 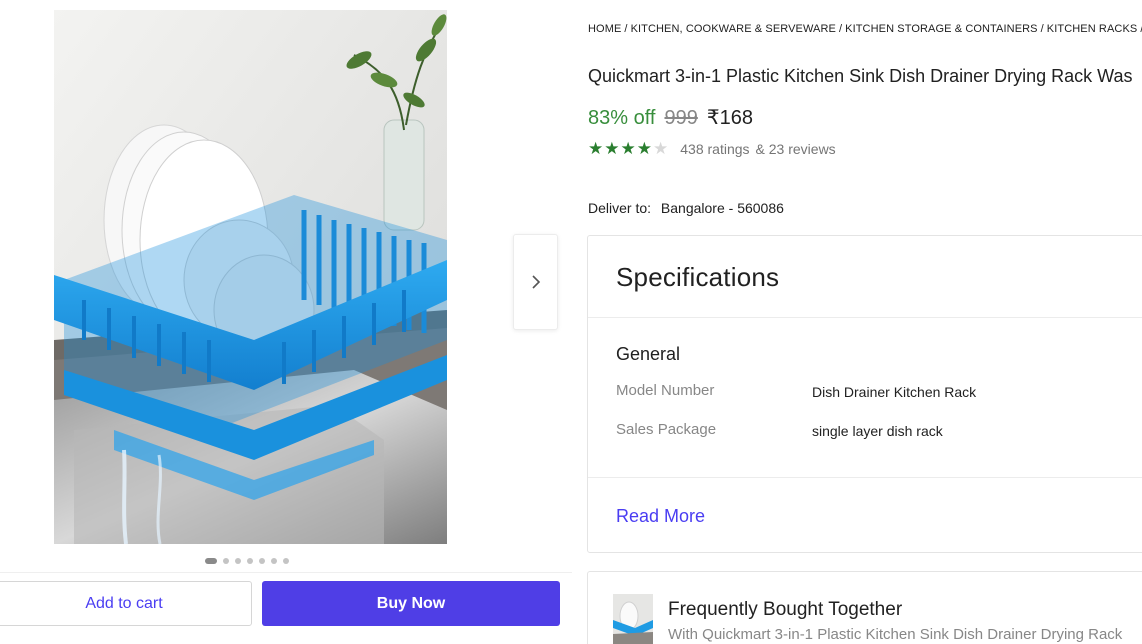 What do you see at coordinates (879, 401) in the screenshot?
I see `spec-row: Model Number Dish Drainer Kitchen Rack` at bounding box center [879, 401].